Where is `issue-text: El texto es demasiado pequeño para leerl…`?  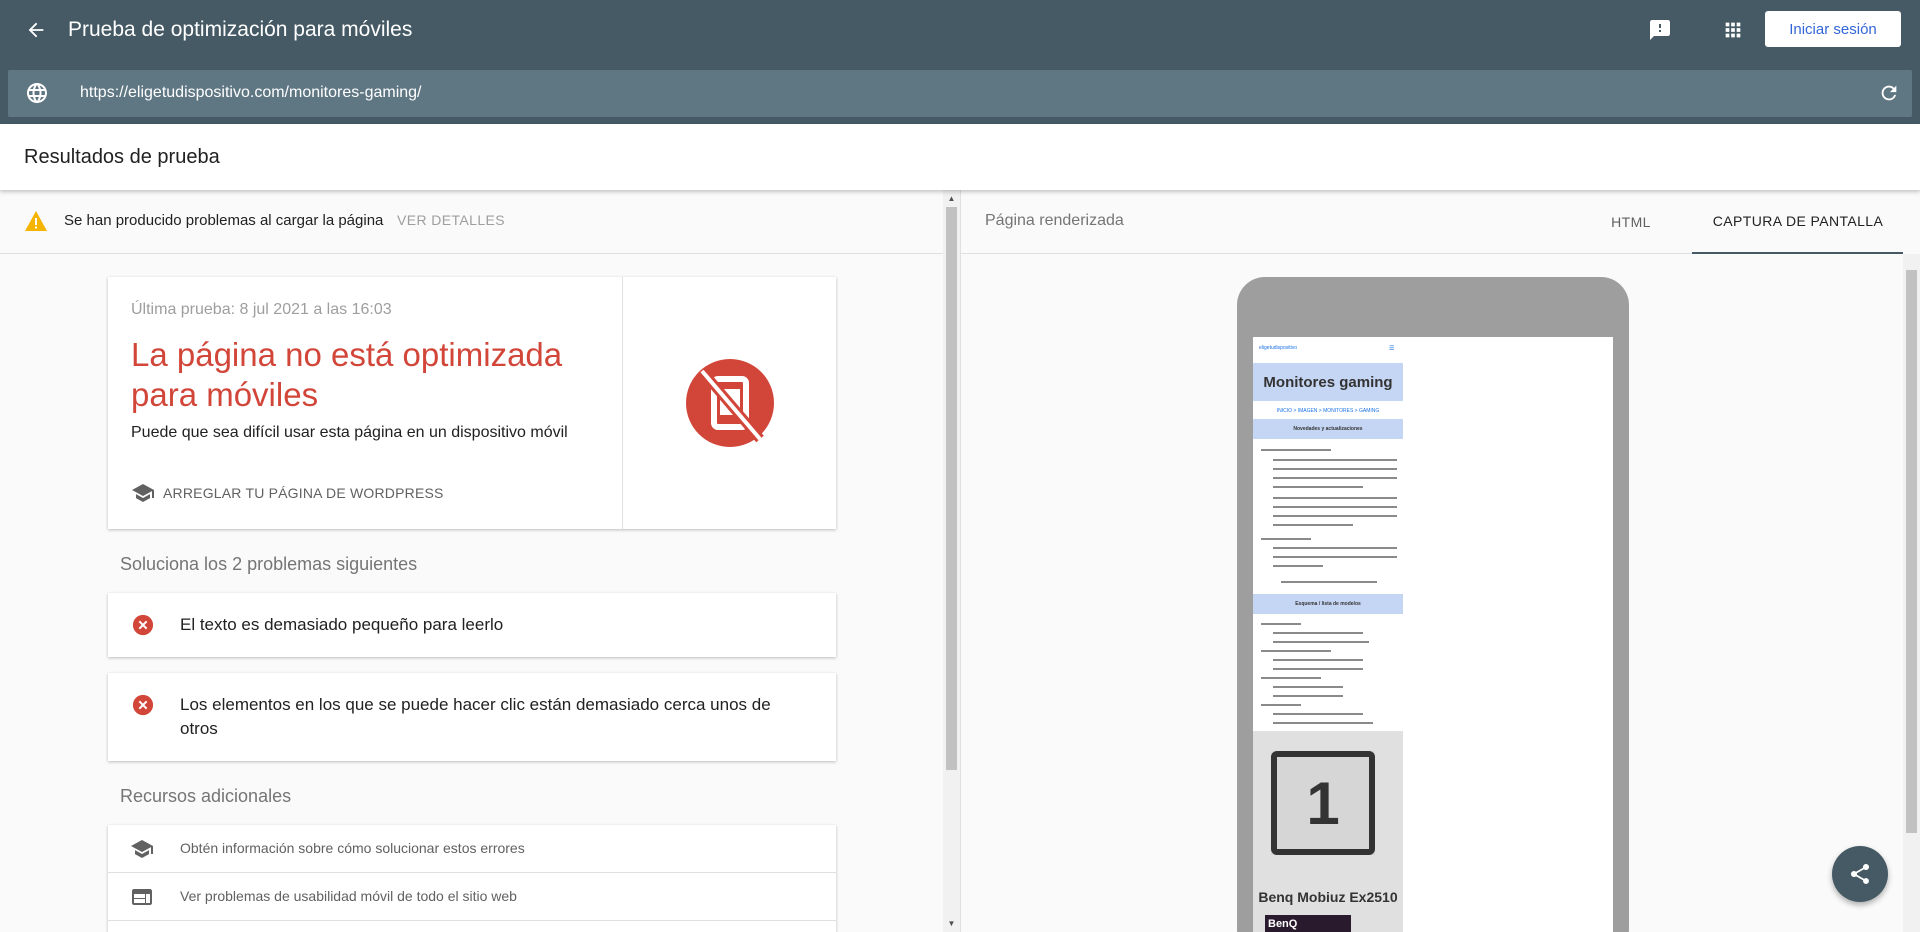
issue-text: El texto es demasiado pequeño para leerl… is located at coordinates (342, 624).